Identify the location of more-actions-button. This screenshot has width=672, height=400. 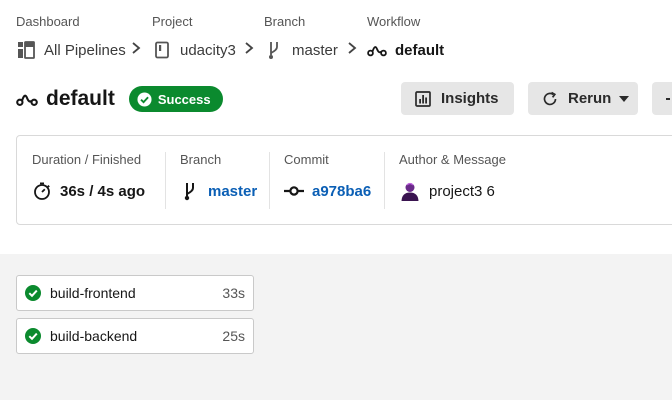
(662, 98).